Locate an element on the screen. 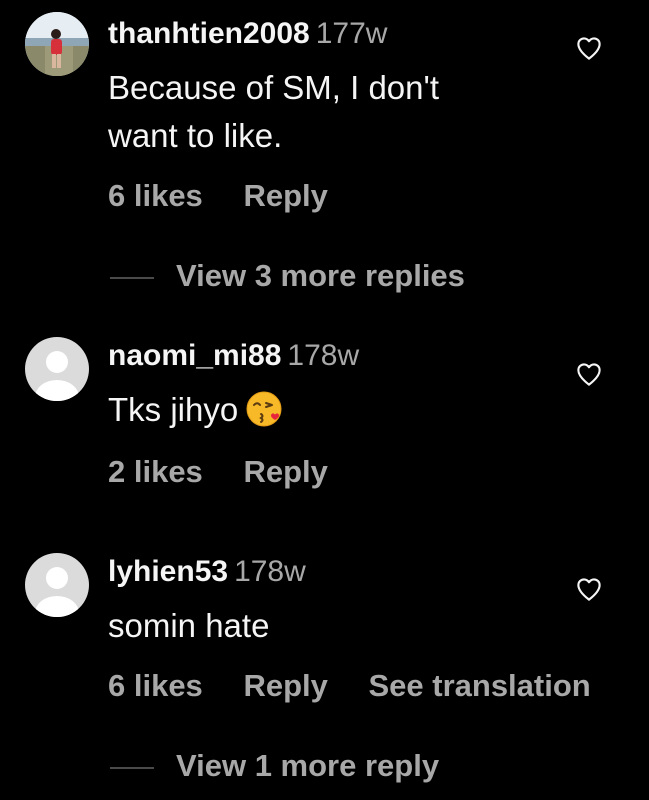 This screenshot has width=649, height=800. comment-text-content: somin hate is located at coordinates (189, 625).